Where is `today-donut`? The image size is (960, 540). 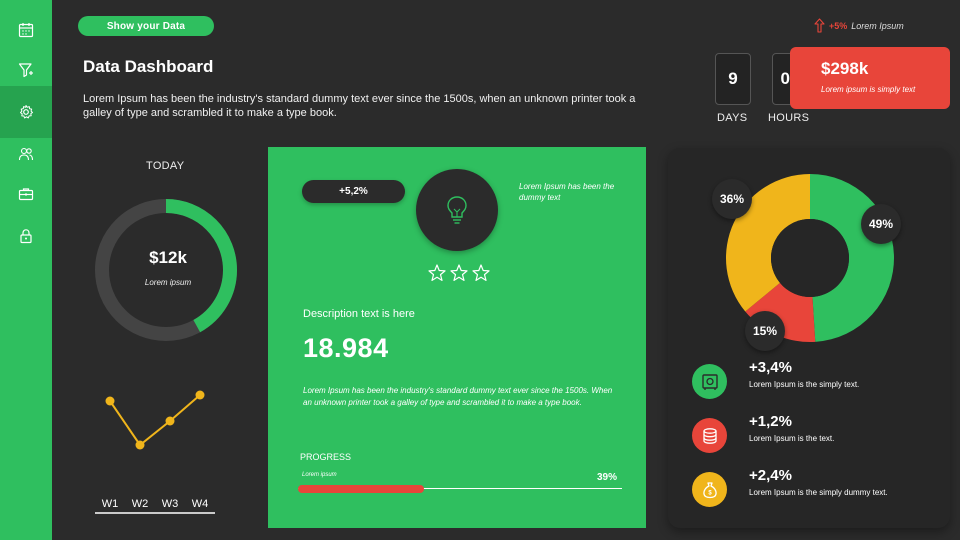
today-donut is located at coordinates (166, 270).